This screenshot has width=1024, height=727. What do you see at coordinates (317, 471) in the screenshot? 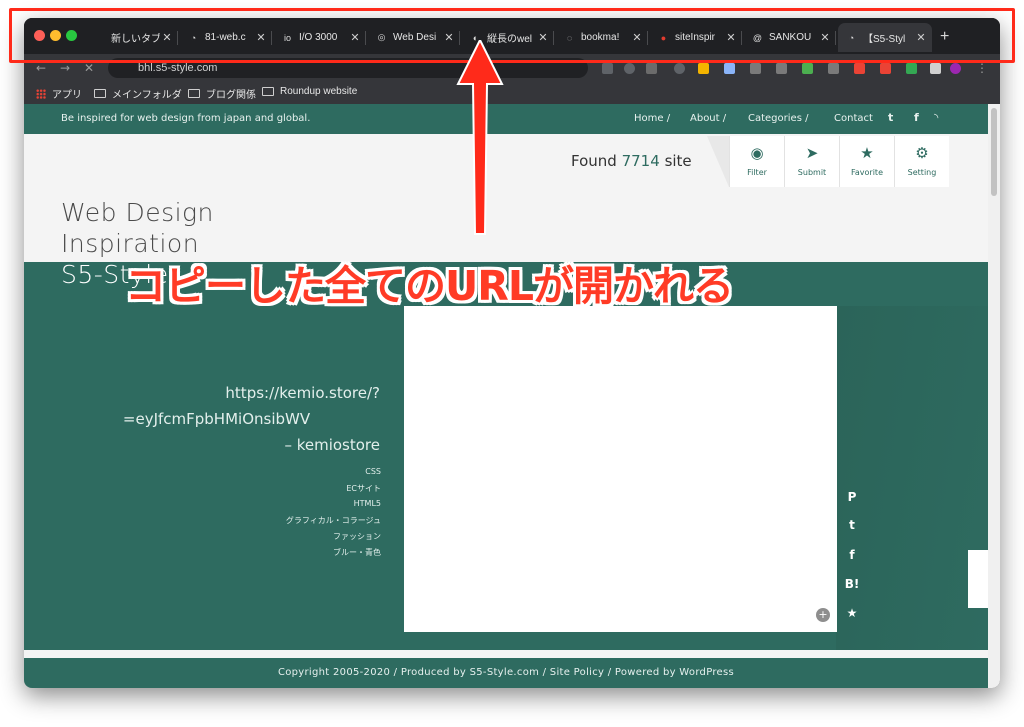
I see `category-link: CSS` at bounding box center [317, 471].